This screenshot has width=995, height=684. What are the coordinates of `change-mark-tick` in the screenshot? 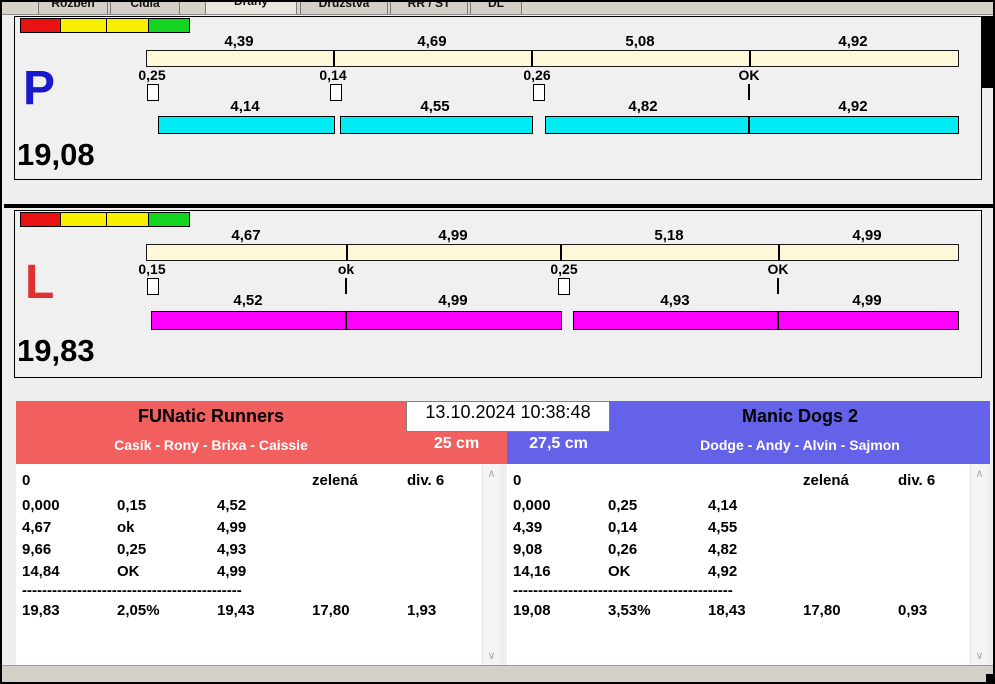 It's located at (749, 92).